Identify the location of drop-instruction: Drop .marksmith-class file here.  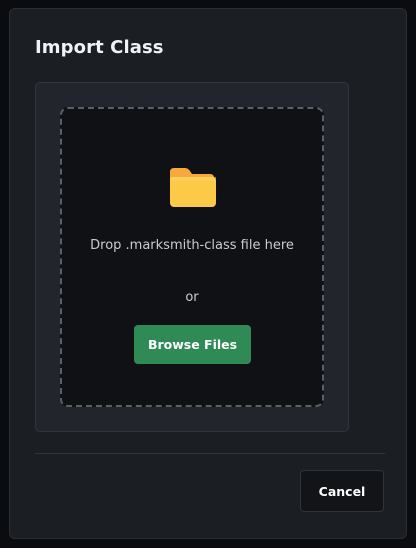
(192, 245).